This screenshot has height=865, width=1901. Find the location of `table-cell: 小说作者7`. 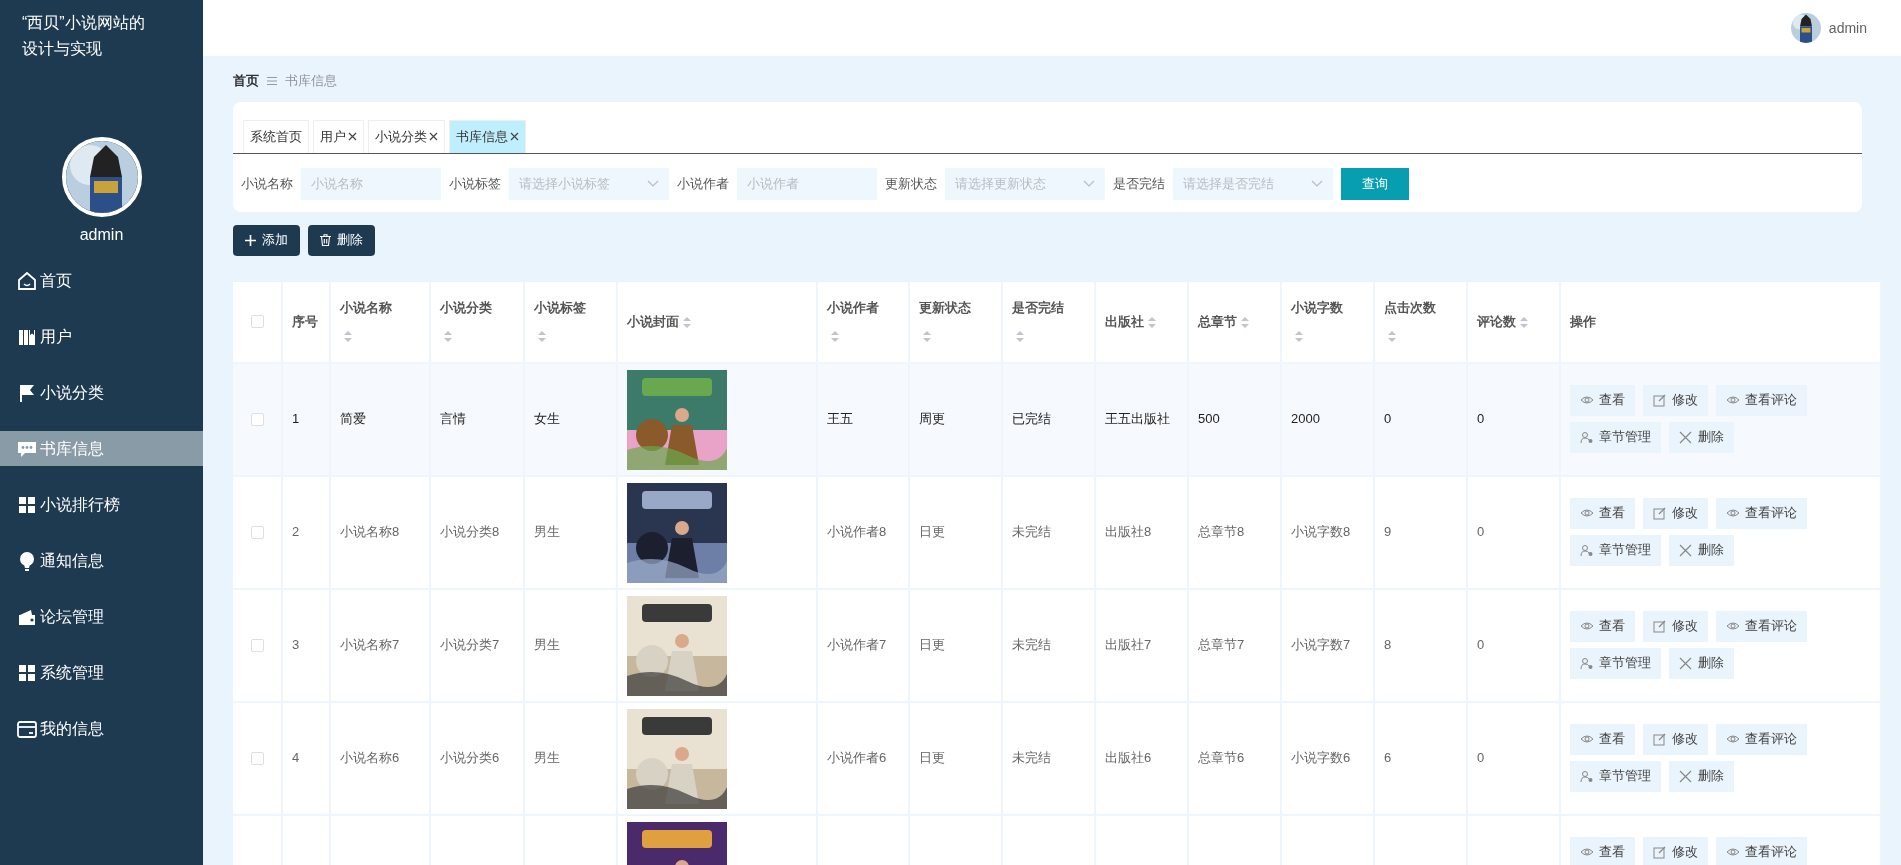

table-cell: 小说作者7 is located at coordinates (857, 645).